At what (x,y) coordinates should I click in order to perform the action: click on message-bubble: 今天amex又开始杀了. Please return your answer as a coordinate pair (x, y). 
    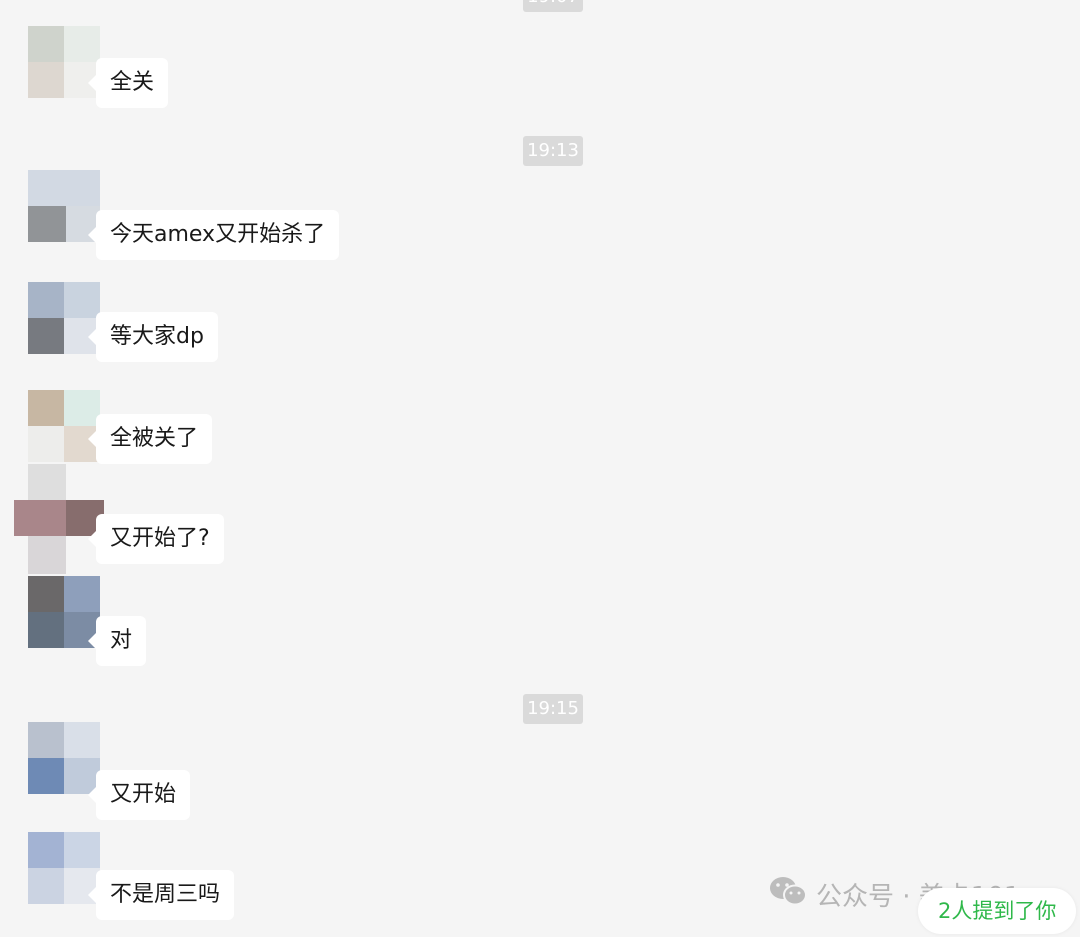
    Looking at the image, I should click on (213, 235).